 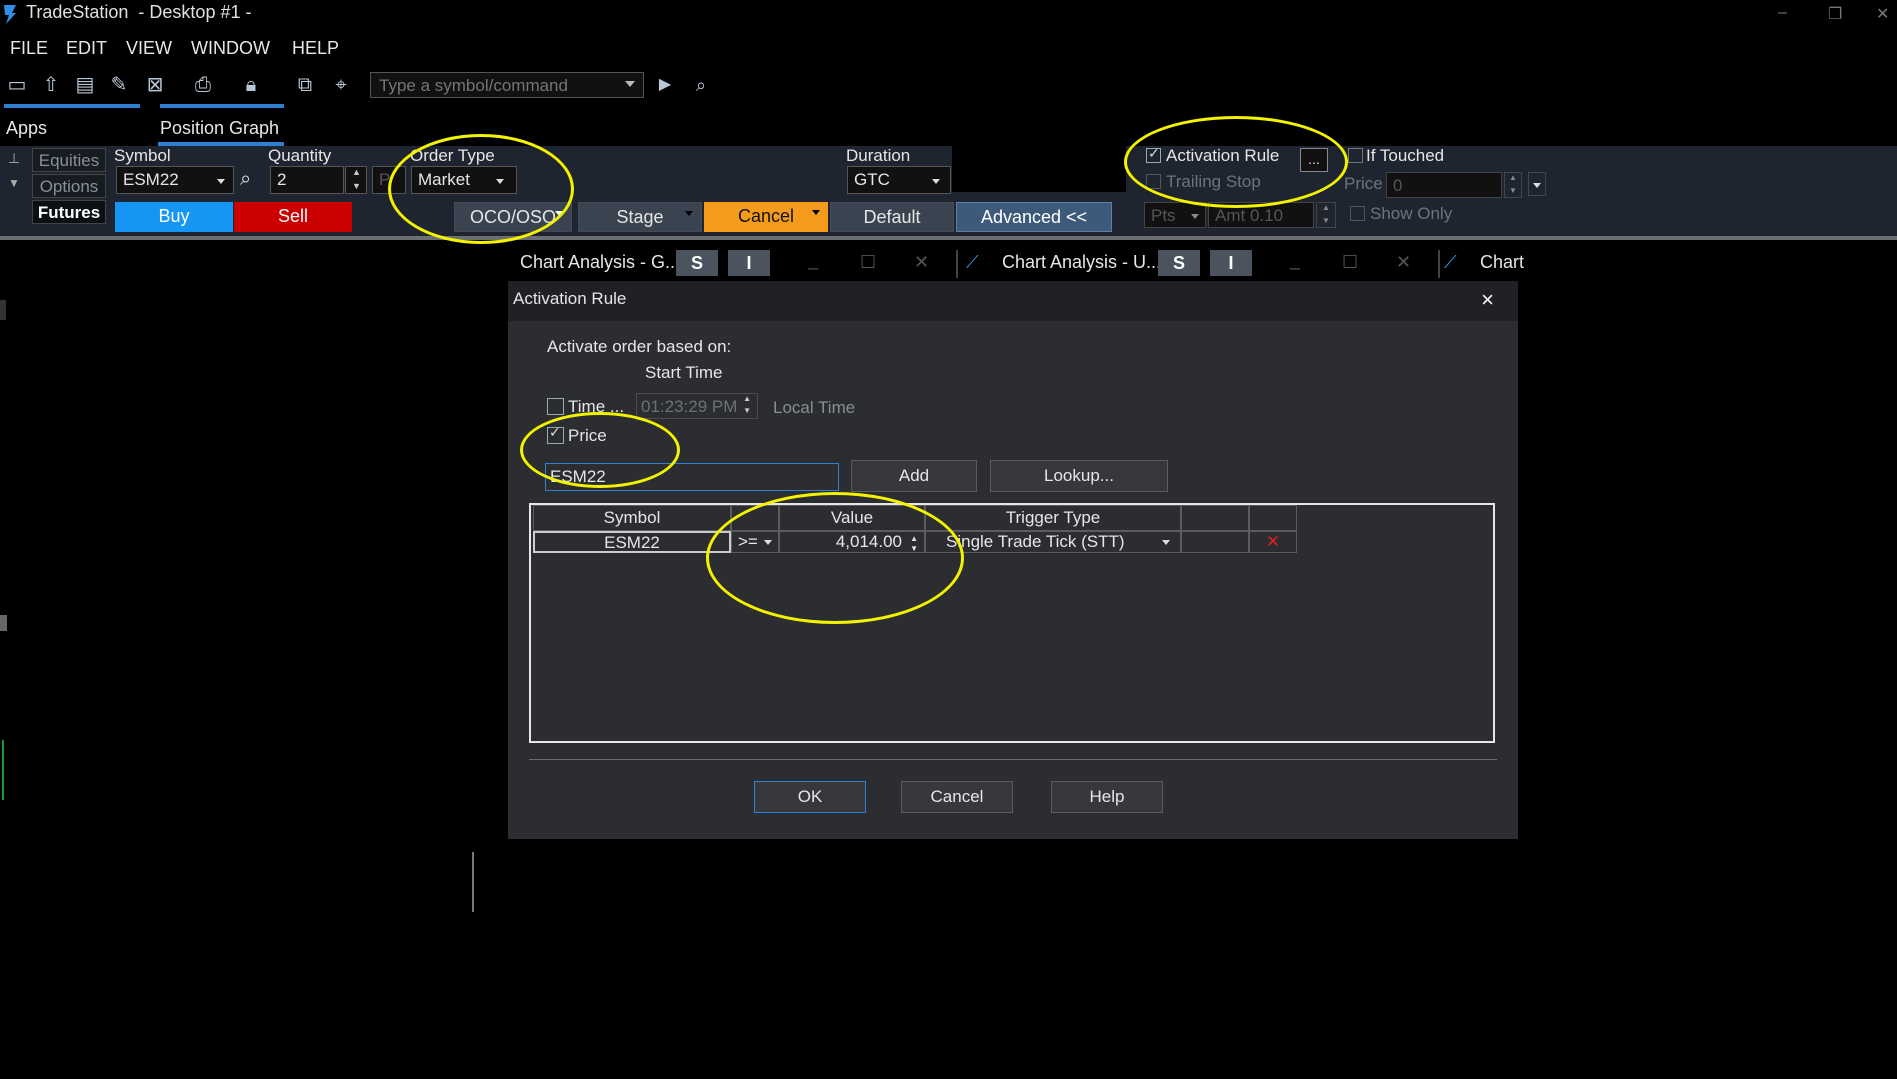 What do you see at coordinates (899, 180) in the screenshot?
I see `duration-select: GTC` at bounding box center [899, 180].